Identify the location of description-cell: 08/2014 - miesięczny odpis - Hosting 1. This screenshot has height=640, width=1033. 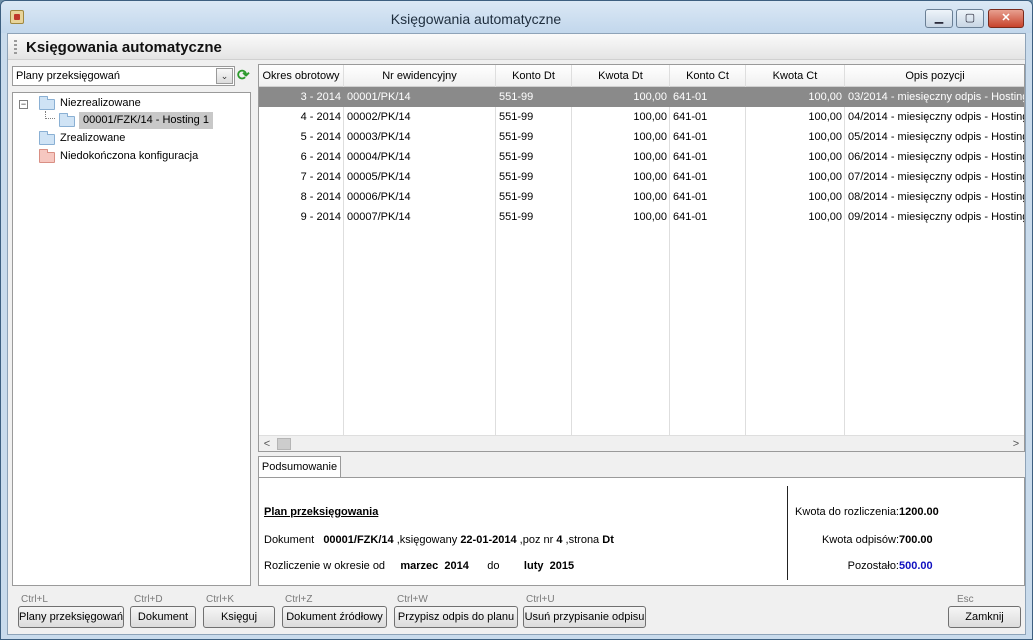
(936, 197).